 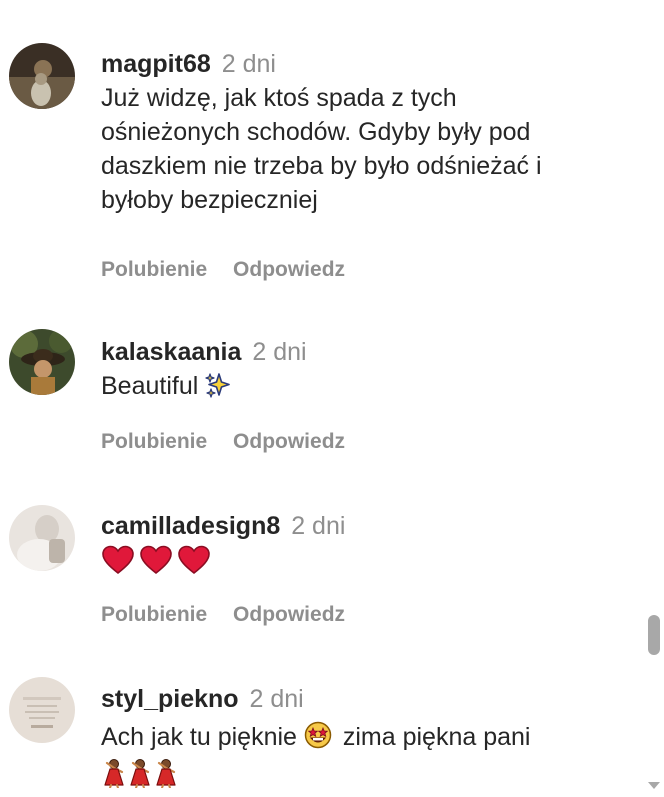 I want to click on scrollbar-thumb, so click(x=654, y=635).